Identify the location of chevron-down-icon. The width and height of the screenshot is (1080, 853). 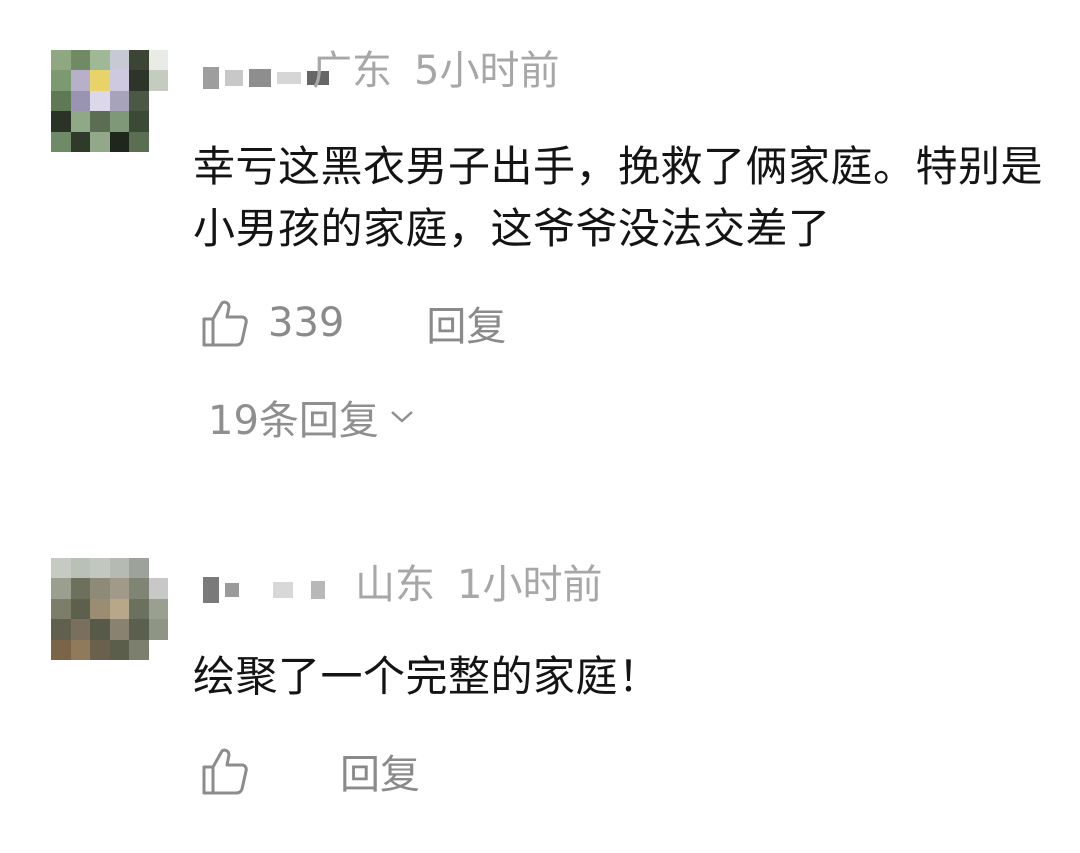
(402, 417).